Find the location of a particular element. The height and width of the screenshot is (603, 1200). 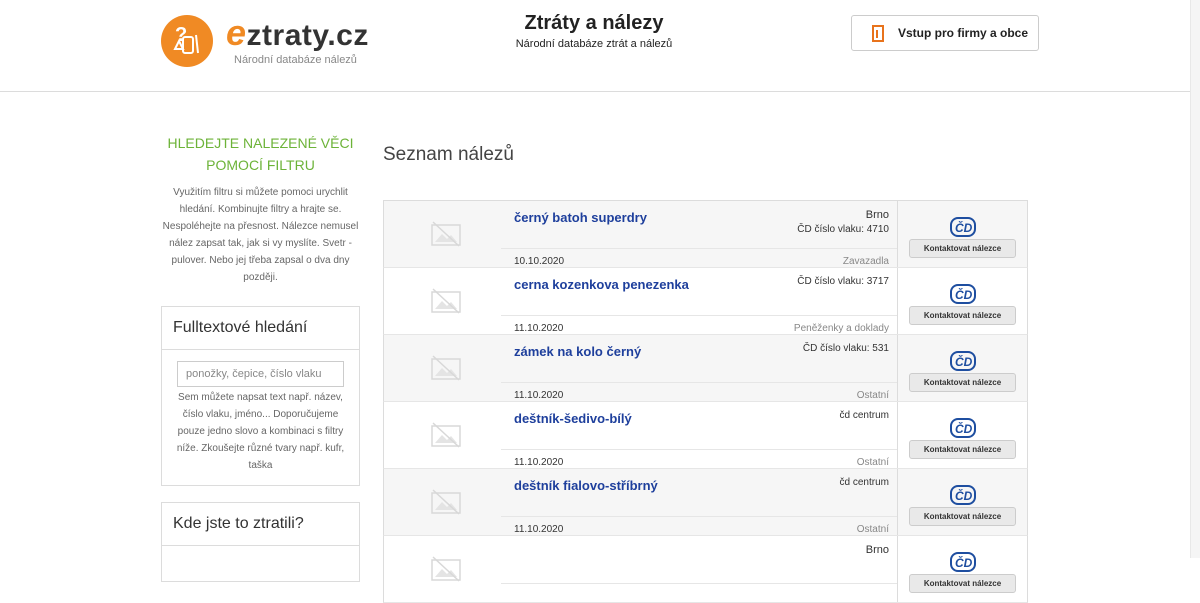

logo-icon: ? is located at coordinates (187, 41).